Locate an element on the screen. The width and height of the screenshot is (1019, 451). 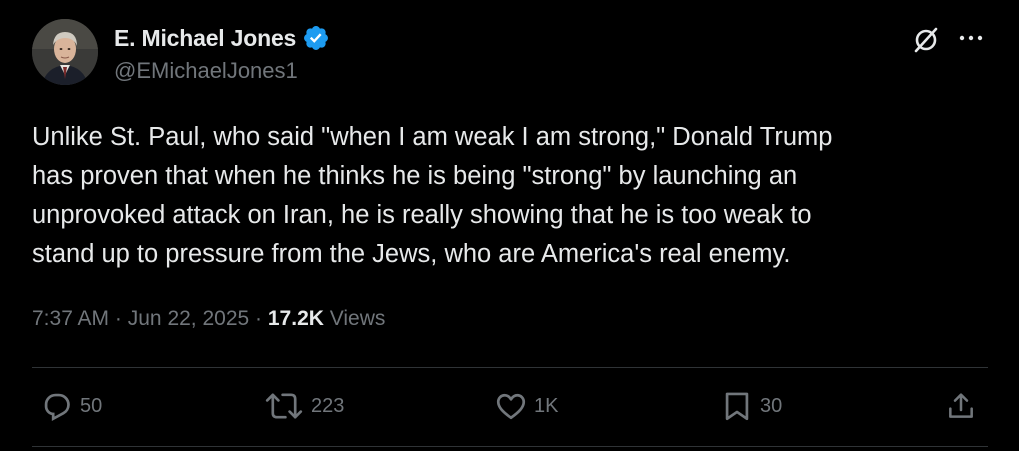
reply-count: 50 is located at coordinates (91, 405).